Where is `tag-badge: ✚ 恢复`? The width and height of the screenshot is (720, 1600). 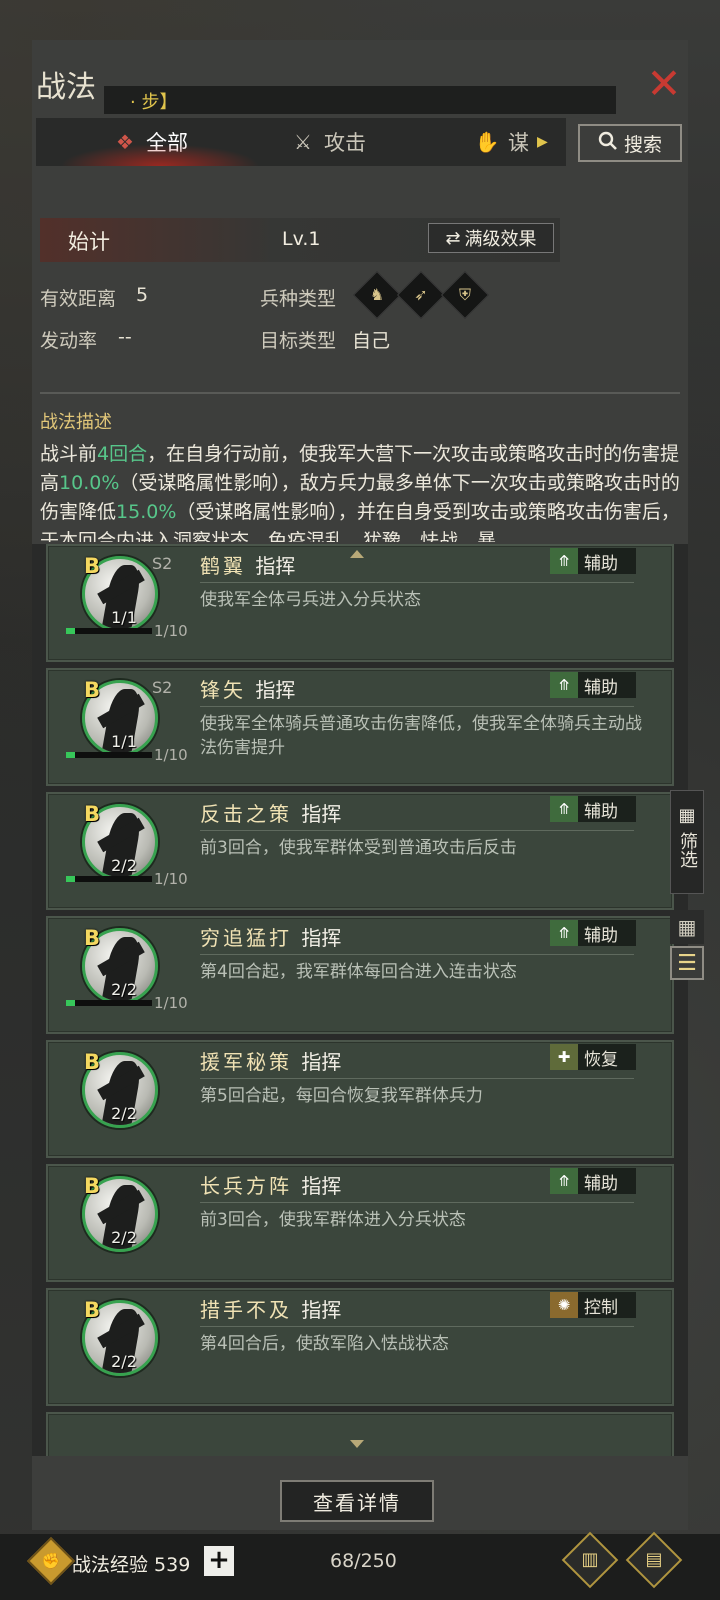 tag-badge: ✚ 恢复 is located at coordinates (593, 1057).